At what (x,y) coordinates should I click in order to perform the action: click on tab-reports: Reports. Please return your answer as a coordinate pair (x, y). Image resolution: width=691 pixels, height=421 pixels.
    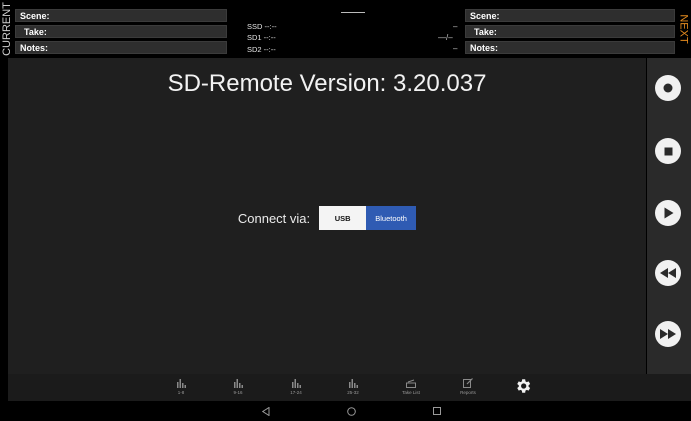
    Looking at the image, I should click on (468, 386).